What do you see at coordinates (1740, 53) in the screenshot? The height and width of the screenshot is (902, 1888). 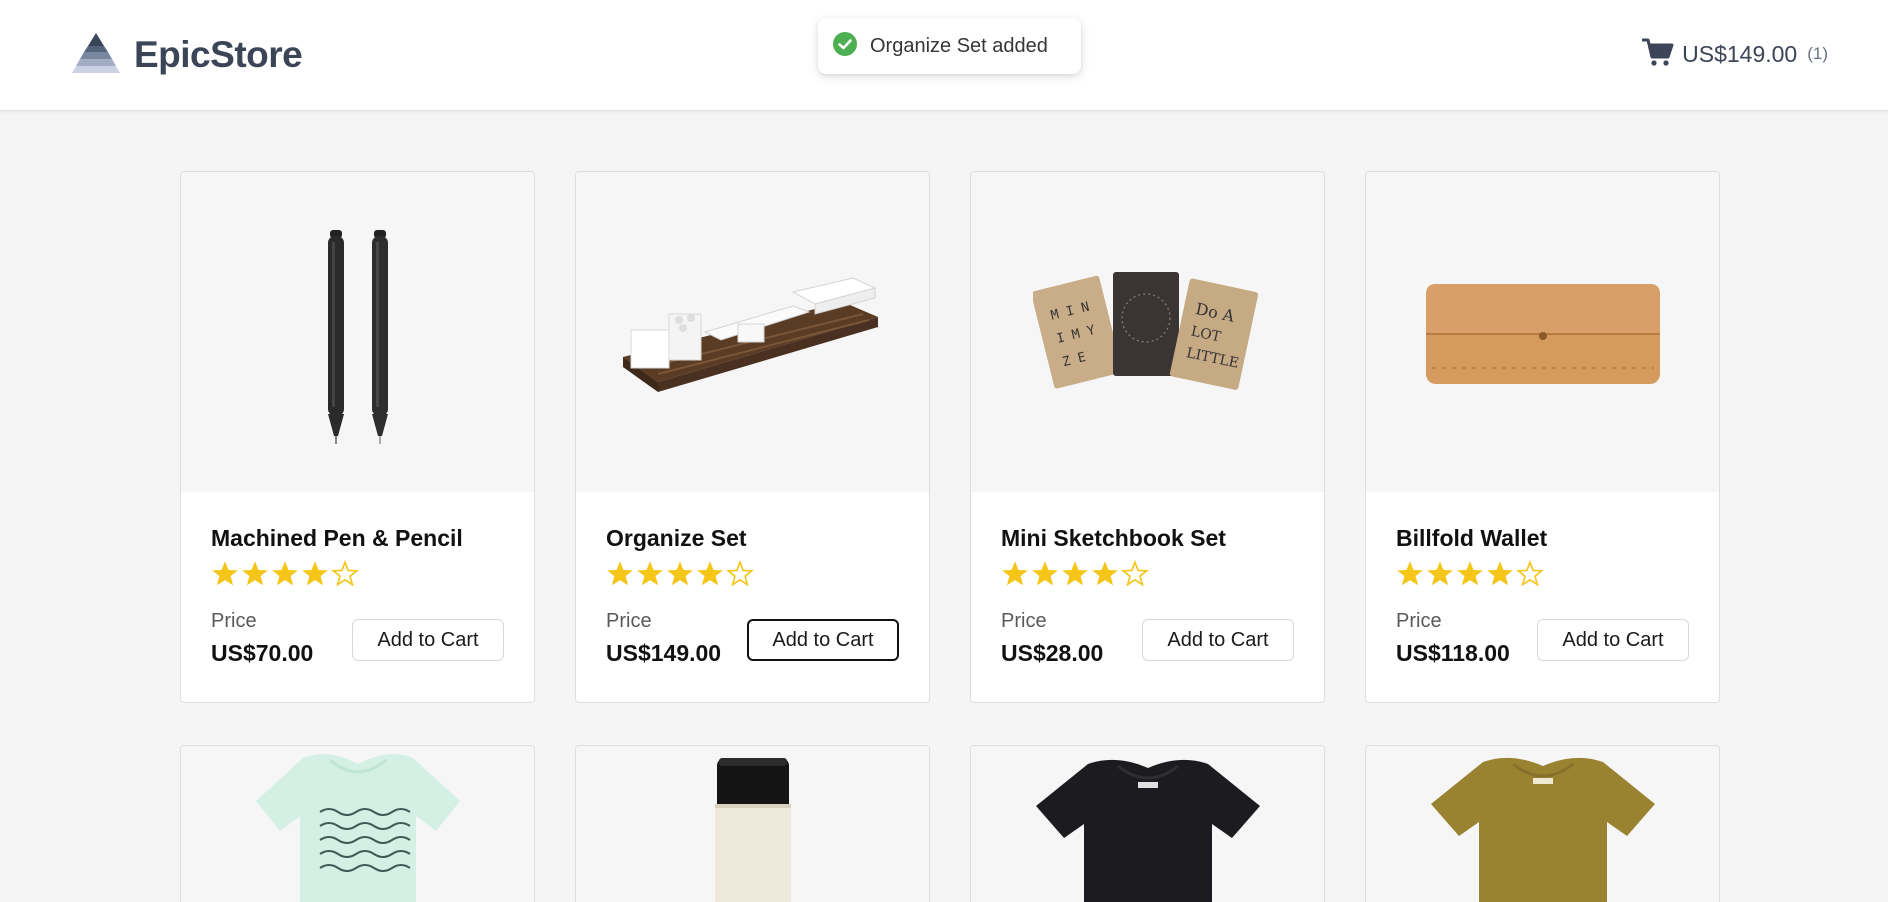 I see `cart-total: US$149.00` at bounding box center [1740, 53].